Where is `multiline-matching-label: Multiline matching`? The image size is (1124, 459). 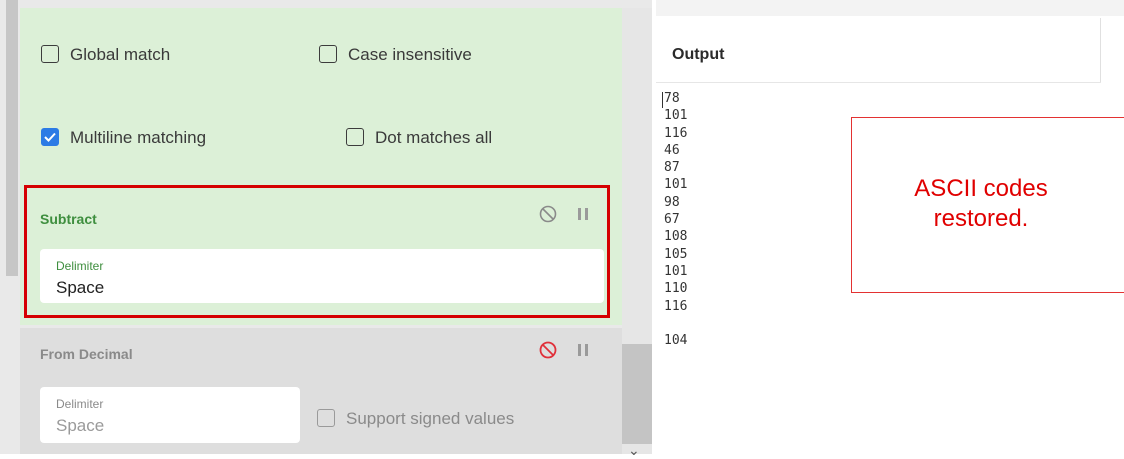 multiline-matching-label: Multiline matching is located at coordinates (138, 137).